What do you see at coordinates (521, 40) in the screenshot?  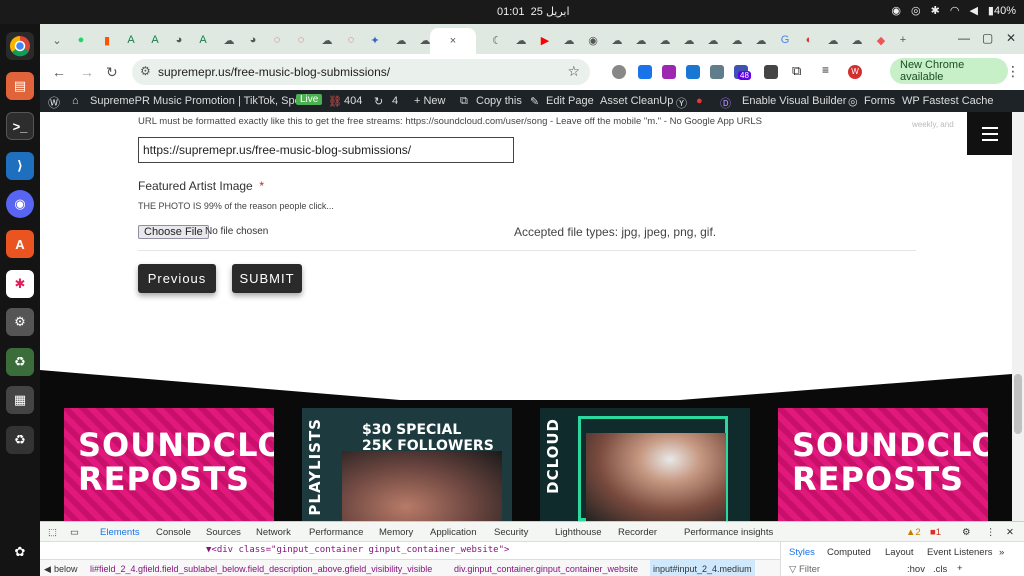 I see `tab-13: ☁` at bounding box center [521, 40].